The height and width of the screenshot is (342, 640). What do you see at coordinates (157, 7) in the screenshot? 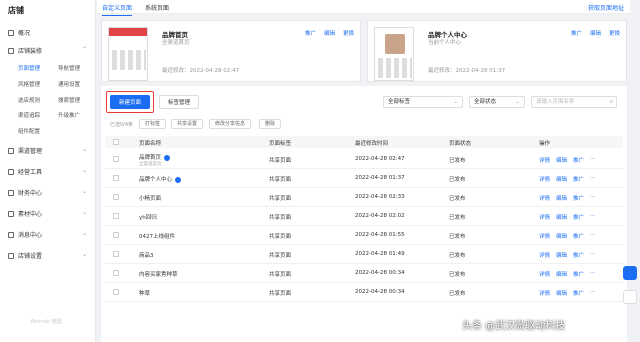
I see `tab-system-pages: 系统页面` at bounding box center [157, 7].